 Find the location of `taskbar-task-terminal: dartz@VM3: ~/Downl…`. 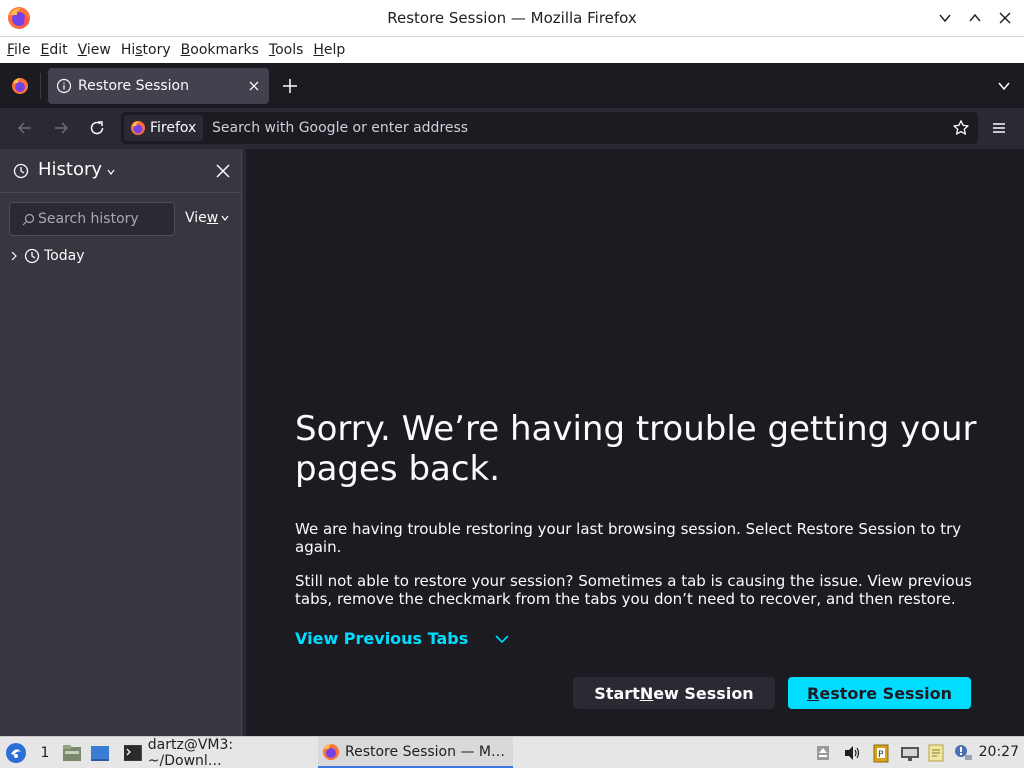

taskbar-task-terminal: dartz@VM3: ~/Downl… is located at coordinates (215, 752).